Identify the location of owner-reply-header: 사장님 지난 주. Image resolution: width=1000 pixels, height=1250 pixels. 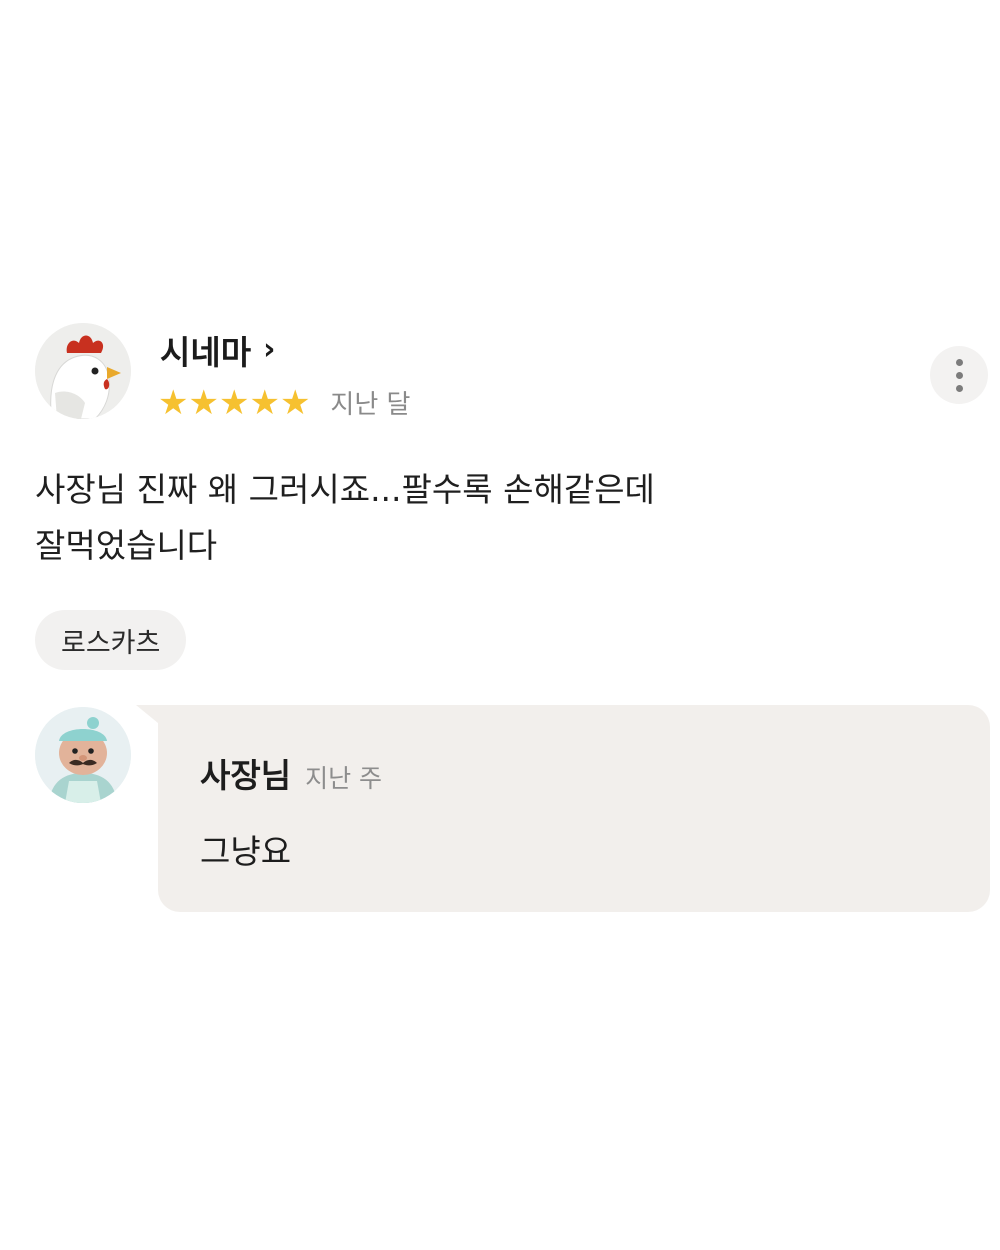
(291, 773).